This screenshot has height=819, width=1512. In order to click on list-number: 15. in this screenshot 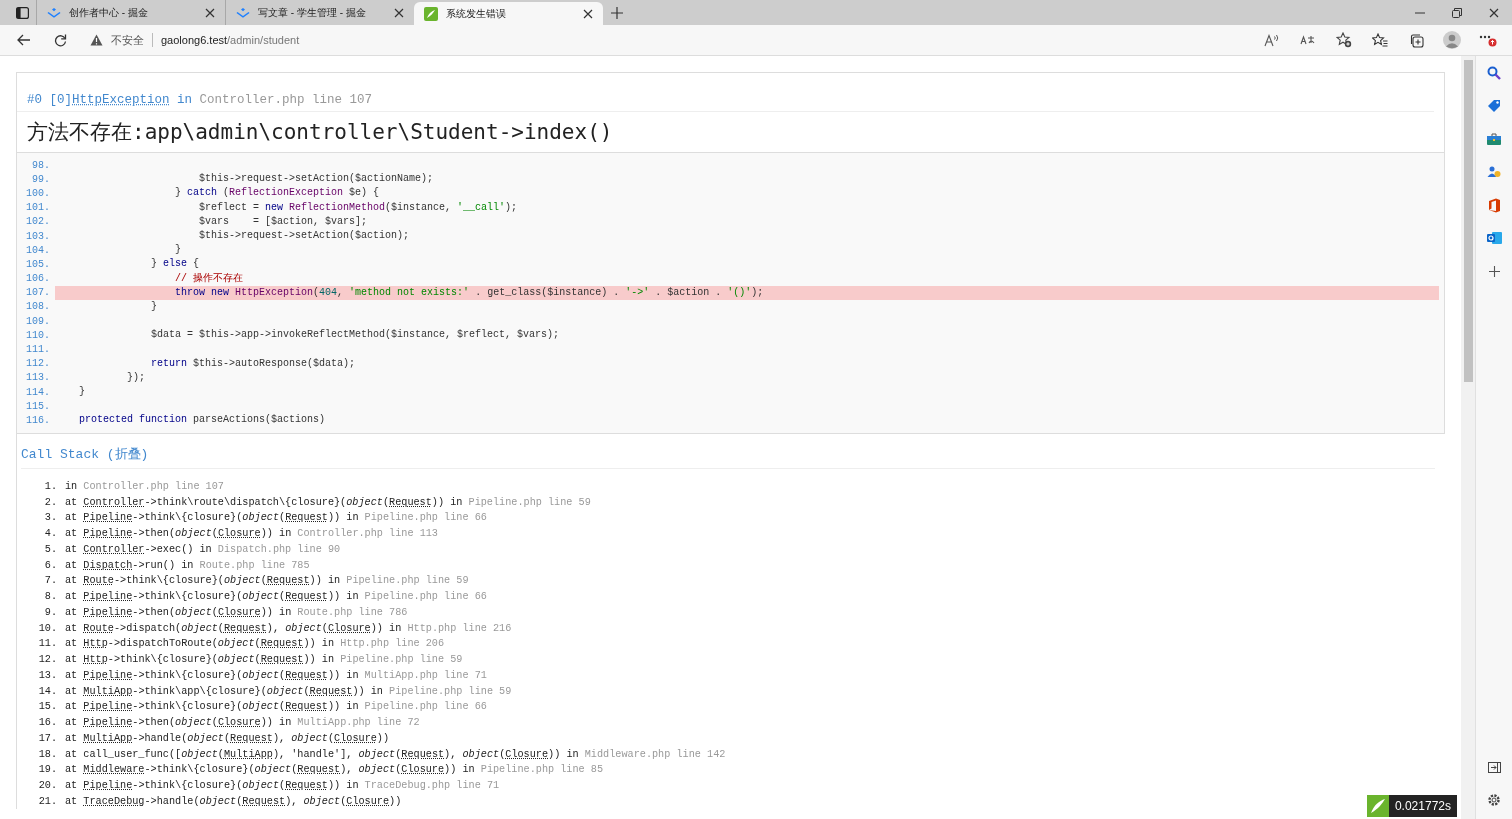, I will do `click(47, 707)`.